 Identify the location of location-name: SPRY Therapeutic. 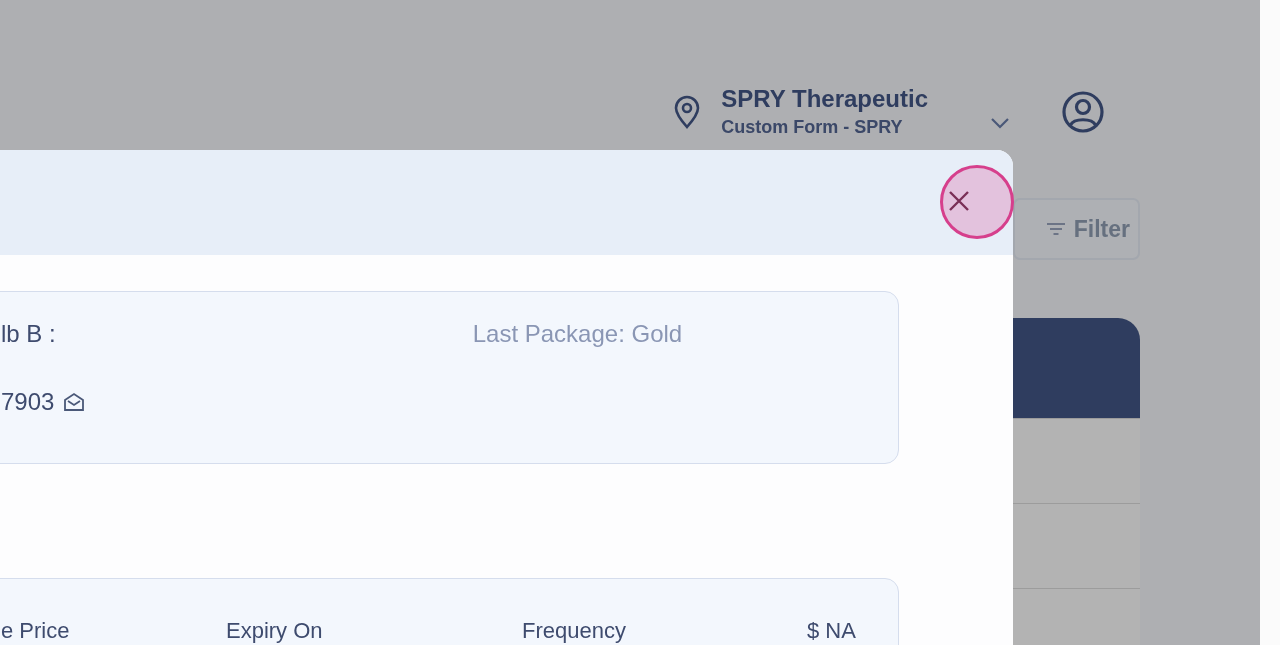
(824, 99).